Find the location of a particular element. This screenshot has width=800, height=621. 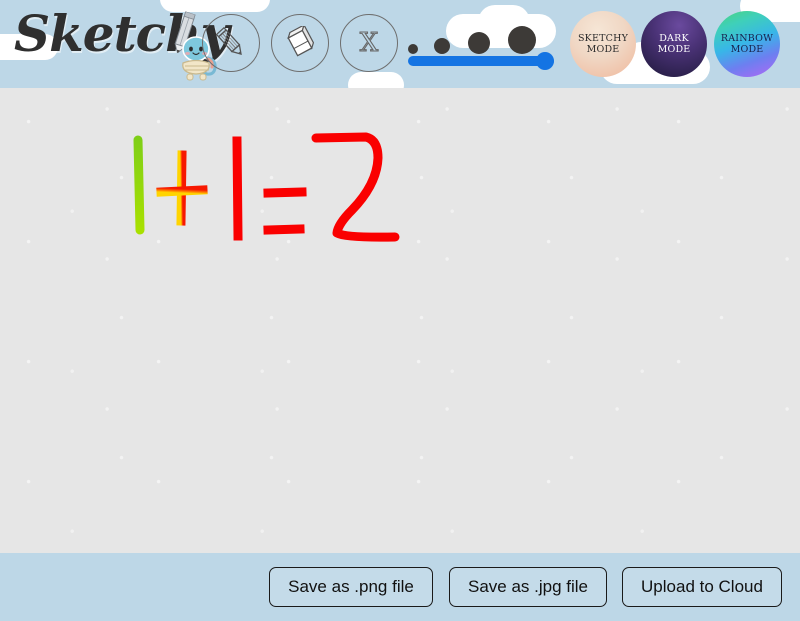

clear-canvas-button: X is located at coordinates (369, 43).